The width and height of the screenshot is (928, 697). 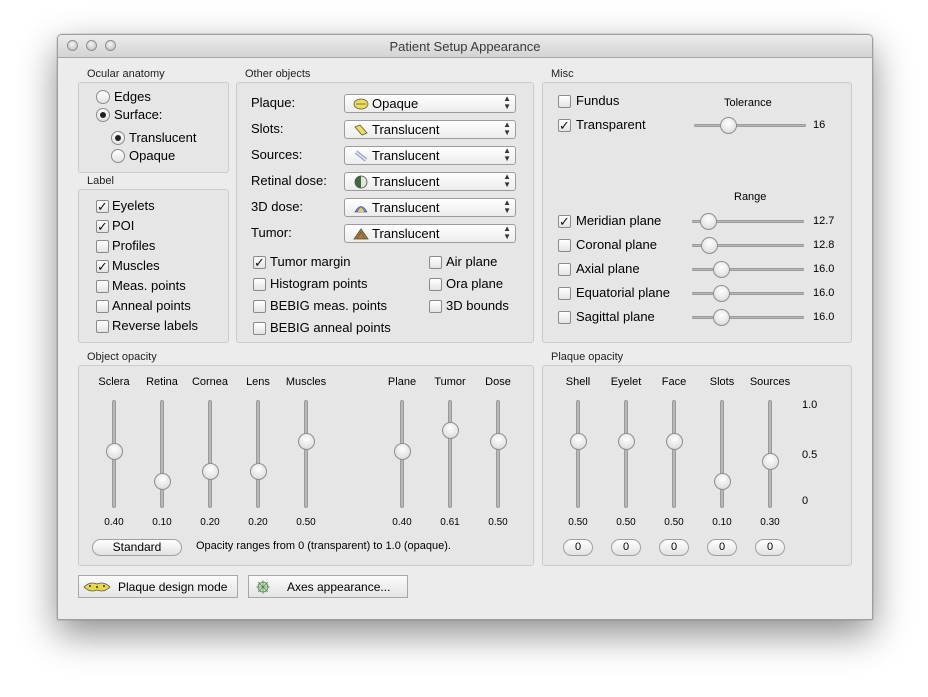 What do you see at coordinates (306, 454) in the screenshot?
I see `object-opacity-slider-muscles-track` at bounding box center [306, 454].